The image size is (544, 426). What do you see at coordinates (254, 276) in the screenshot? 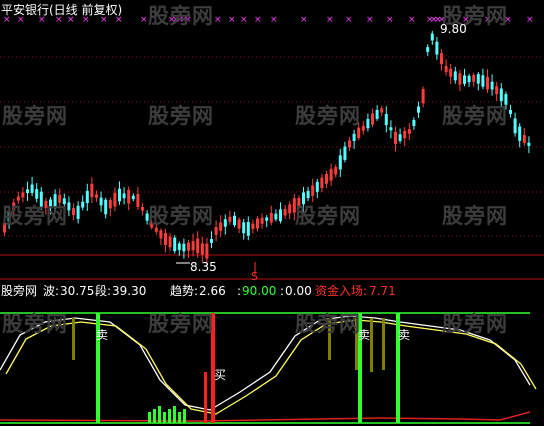
I see `signal-s-label: S` at bounding box center [254, 276].